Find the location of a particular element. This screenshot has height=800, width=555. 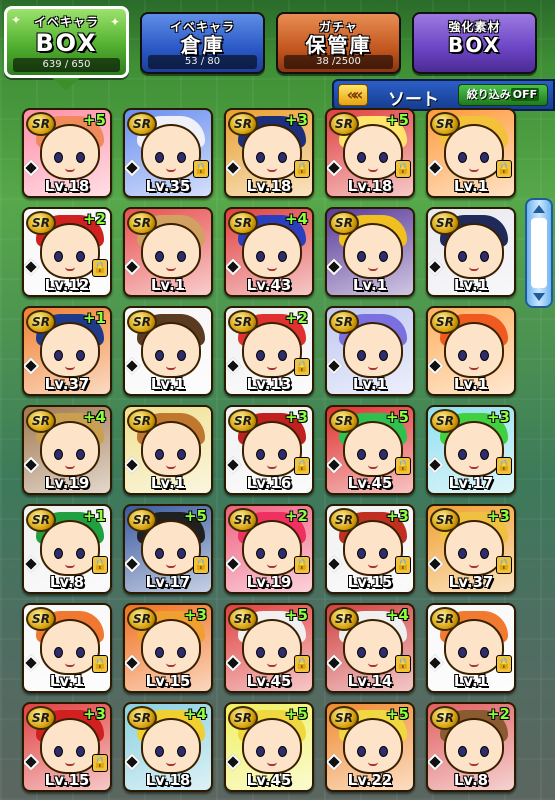

scrollbar is located at coordinates (539, 253).